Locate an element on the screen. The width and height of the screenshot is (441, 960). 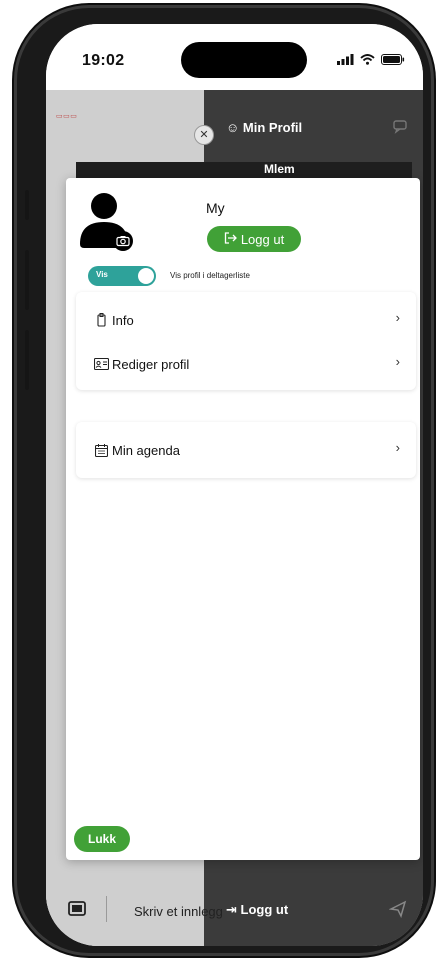
bottom-logout-button: ⇥ Logg ut is located at coordinates (257, 910).